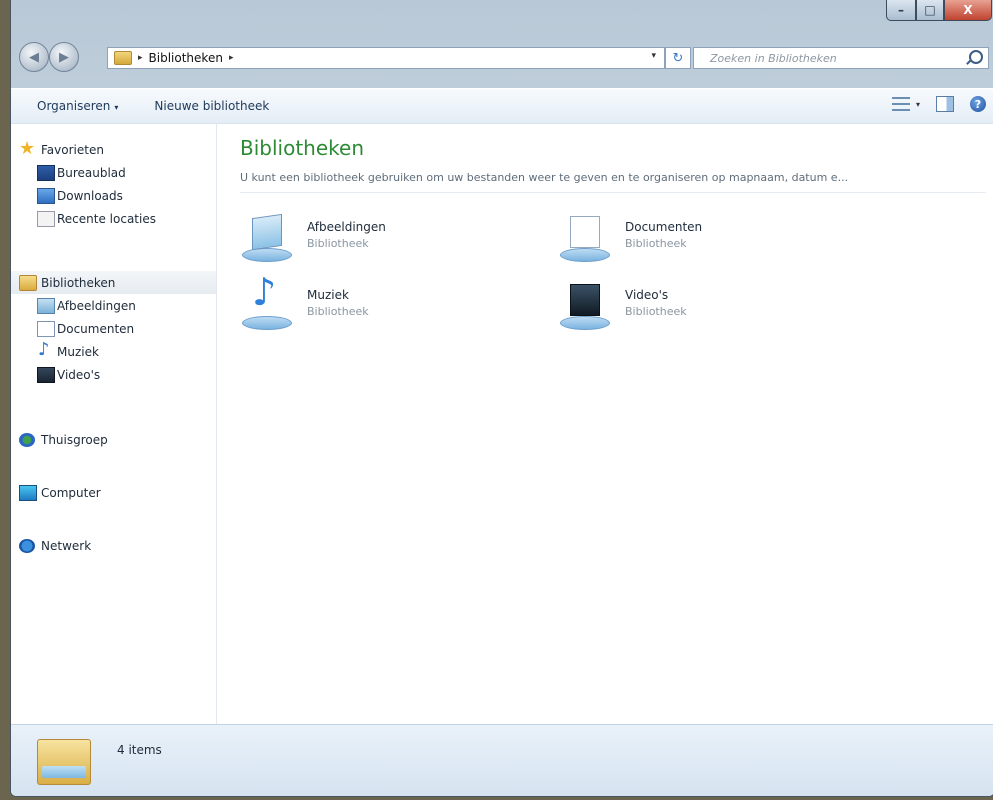 This screenshot has width=993, height=800. What do you see at coordinates (502, 106) in the screenshot?
I see `command-bar: Organiseren ▾ Nieuwe bibliotheek ▾ ?` at bounding box center [502, 106].